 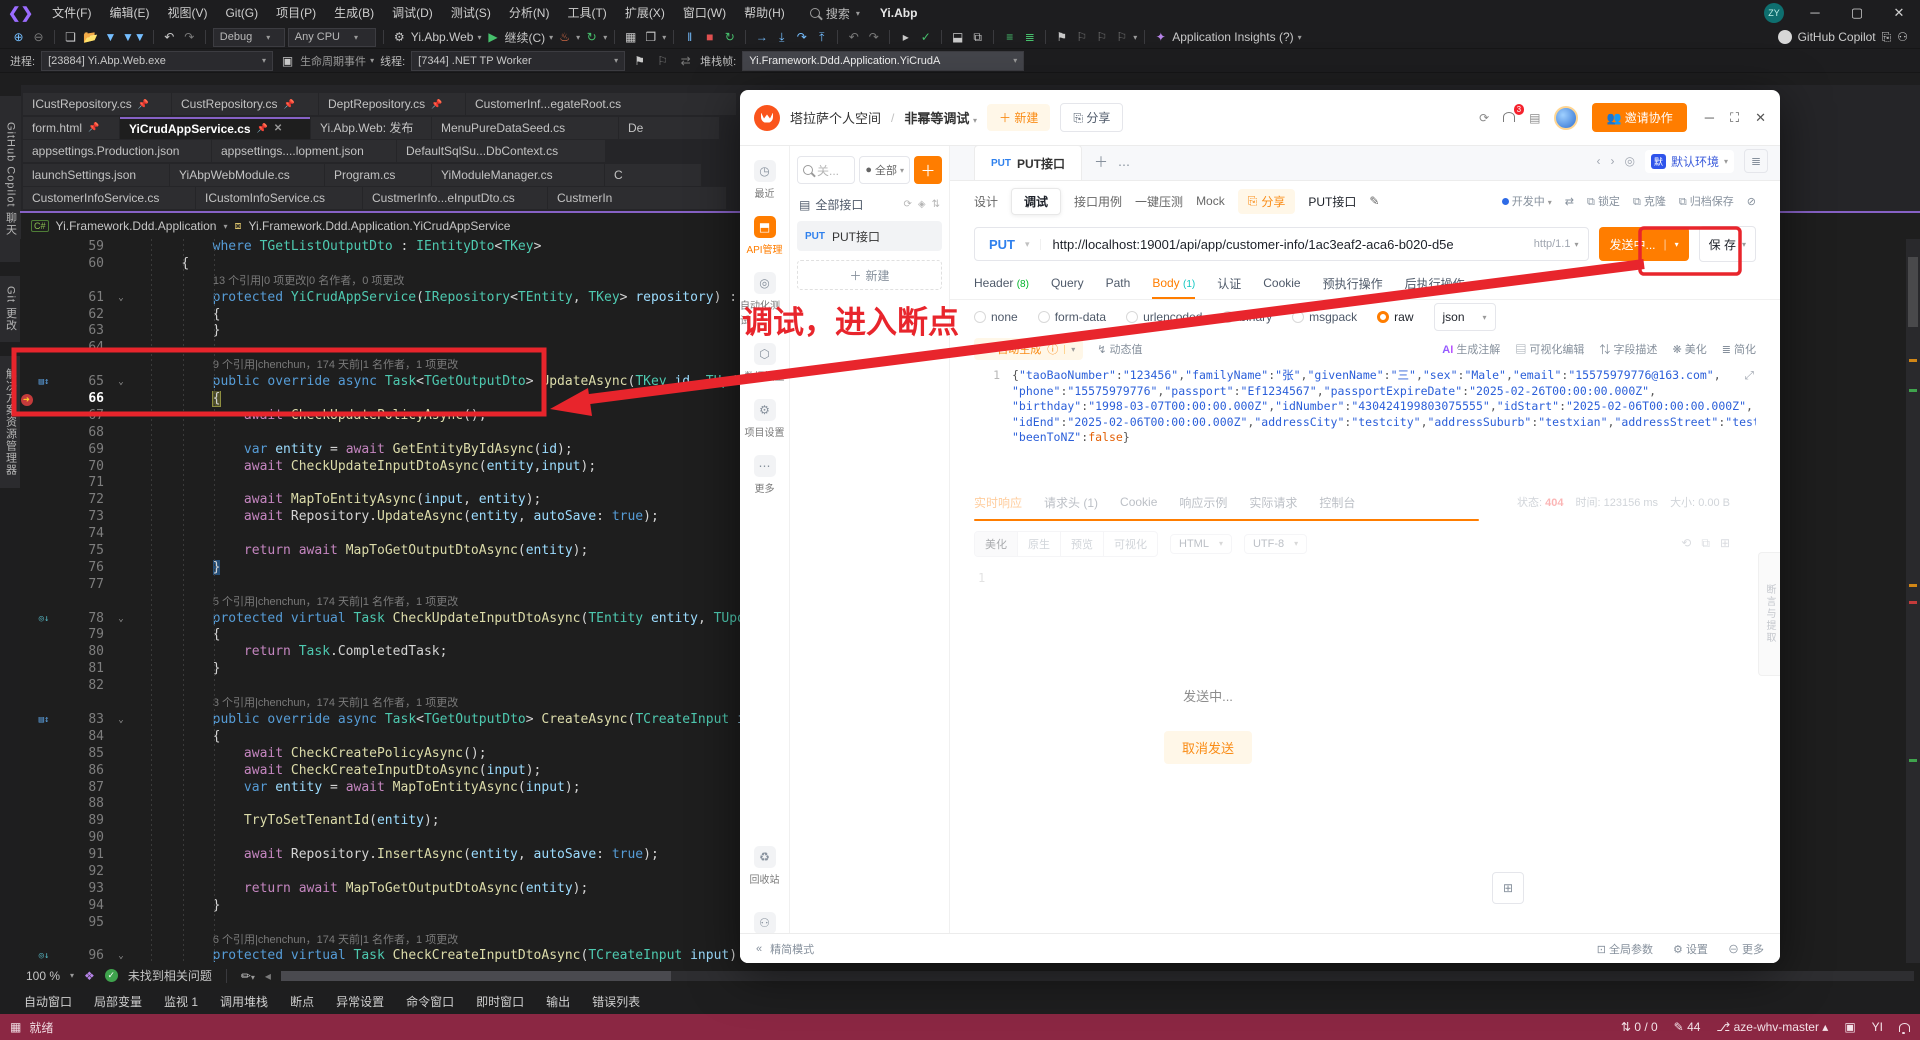 I want to click on sort-icon: ⇅, so click(x=936, y=204).